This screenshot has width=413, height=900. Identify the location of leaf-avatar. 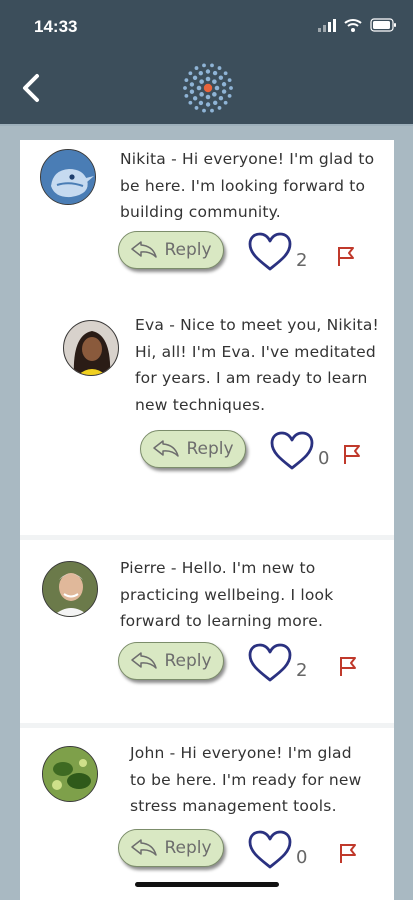
(70, 774).